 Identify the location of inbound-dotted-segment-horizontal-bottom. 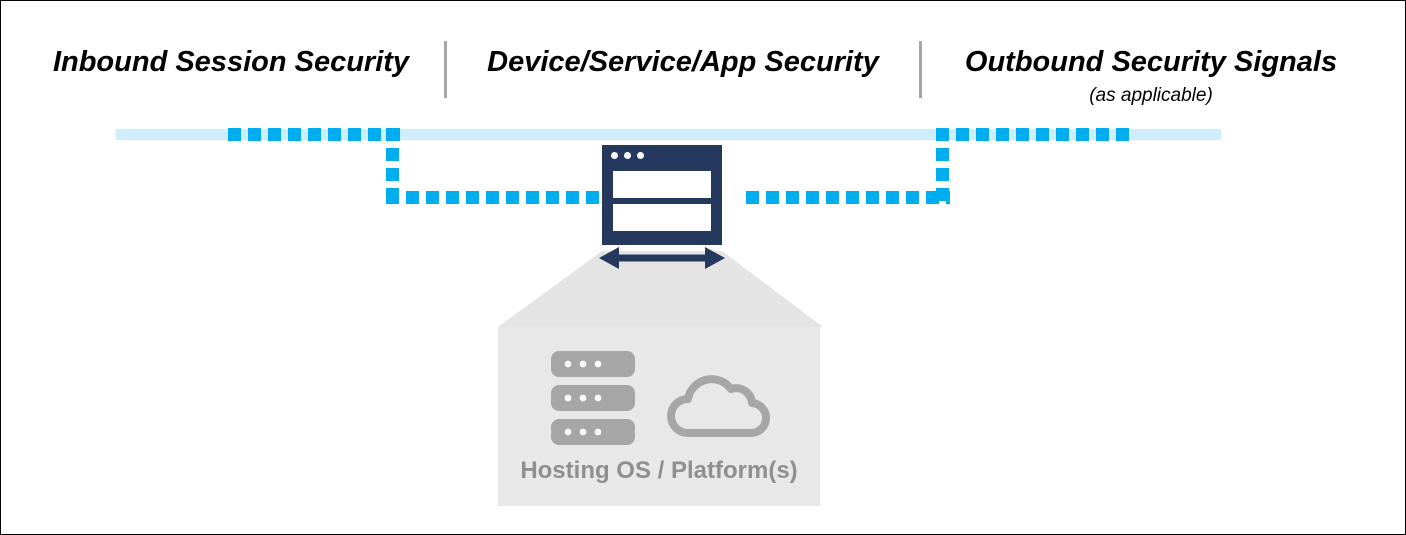
(494, 197).